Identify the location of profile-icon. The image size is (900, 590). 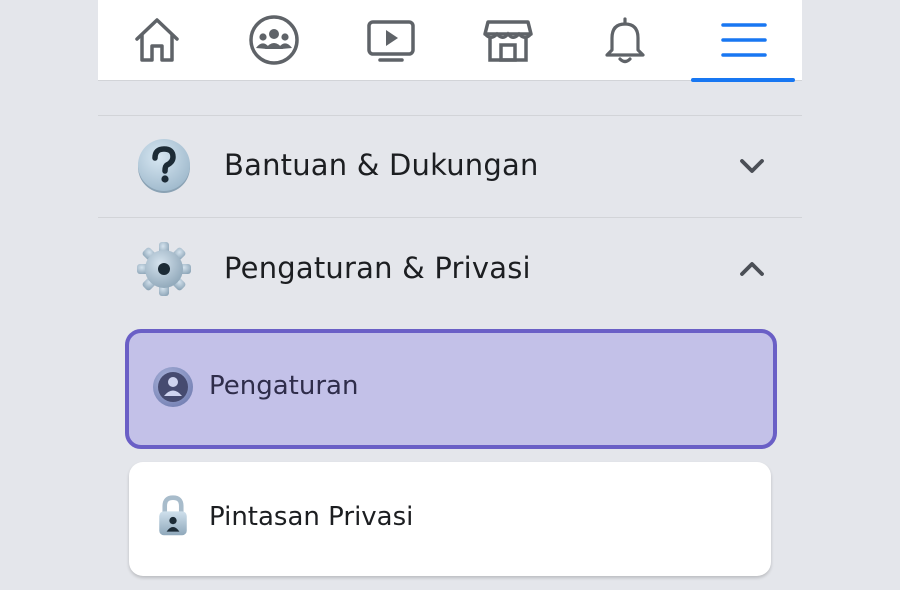
(173, 387).